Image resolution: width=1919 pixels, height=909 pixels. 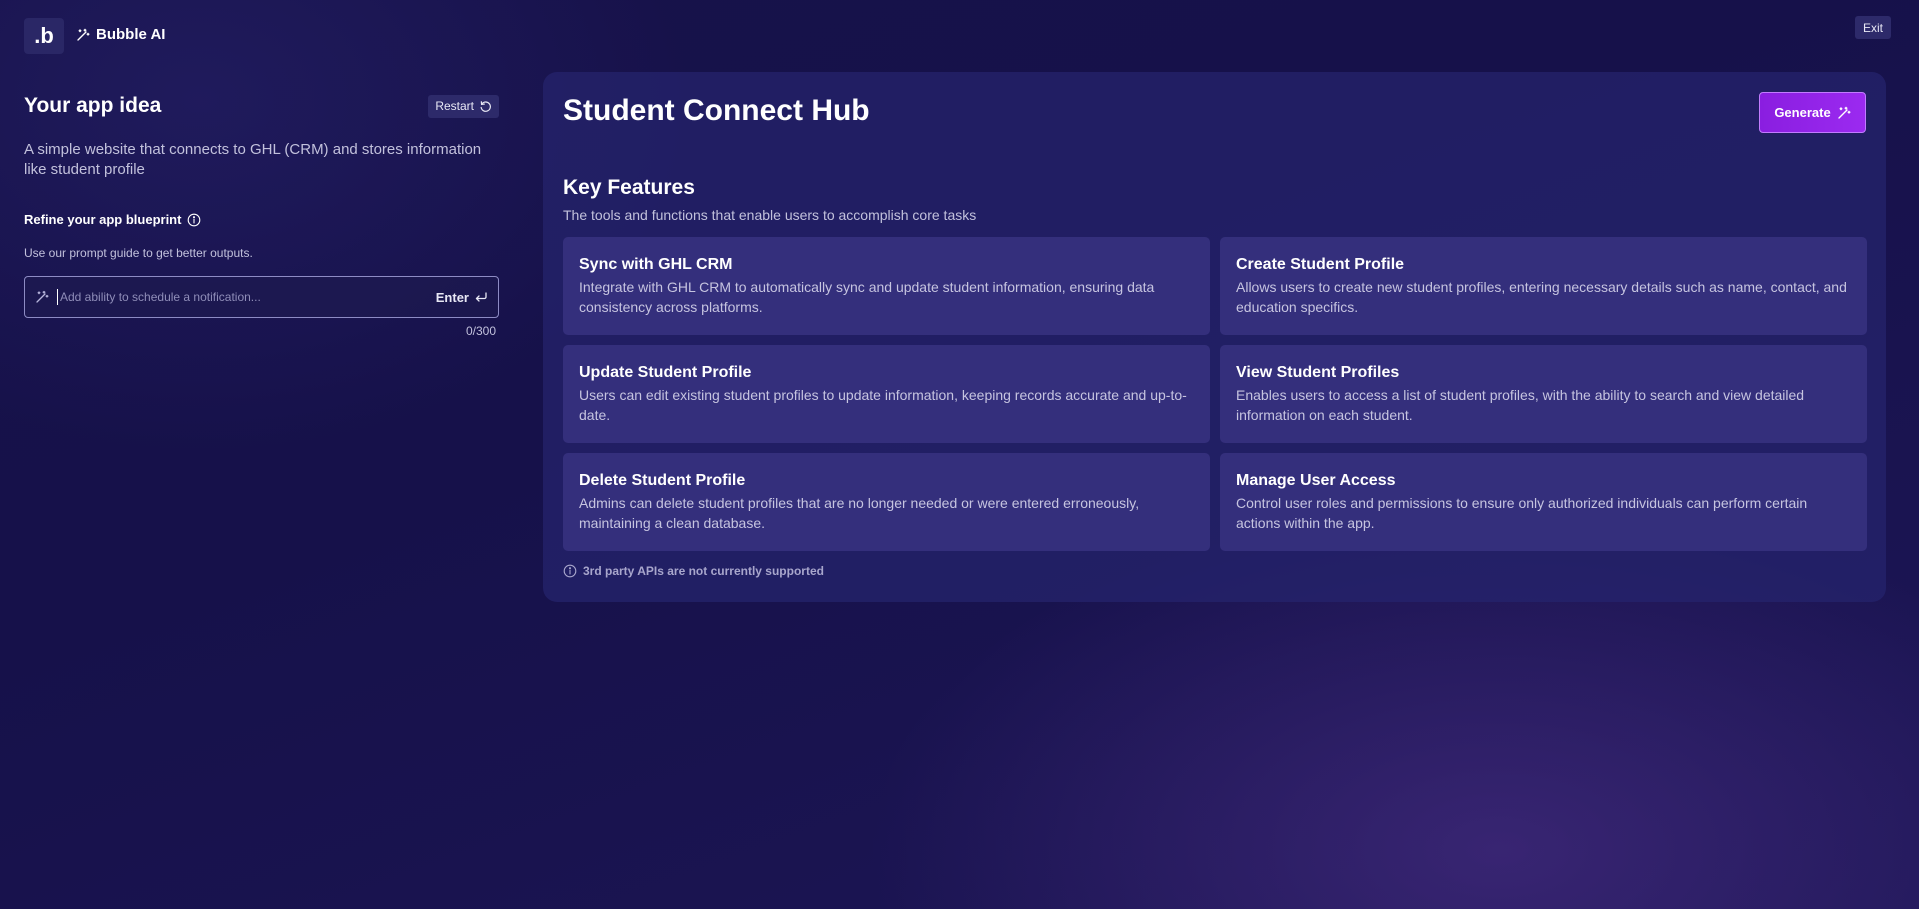 I want to click on key-features-title: Key Features, so click(x=629, y=187).